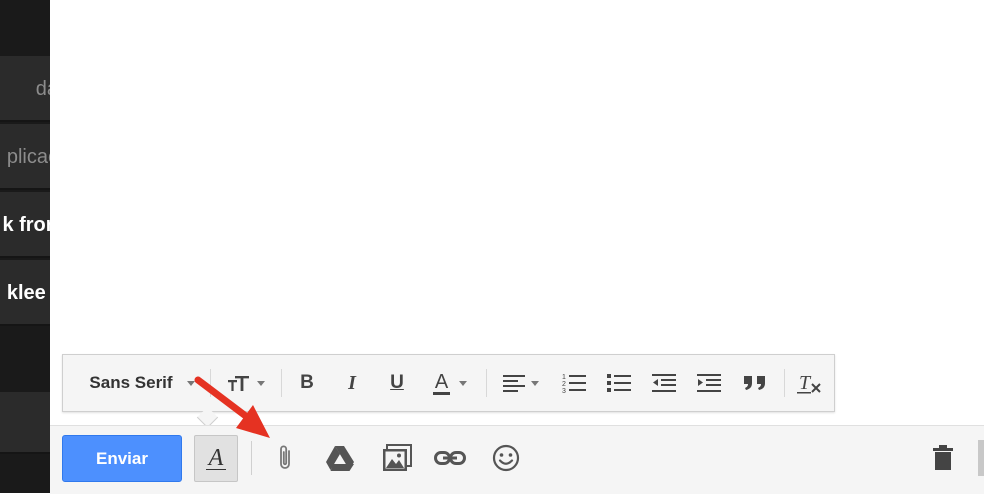 The width and height of the screenshot is (984, 494). I want to click on indent-less-button, so click(664, 383).